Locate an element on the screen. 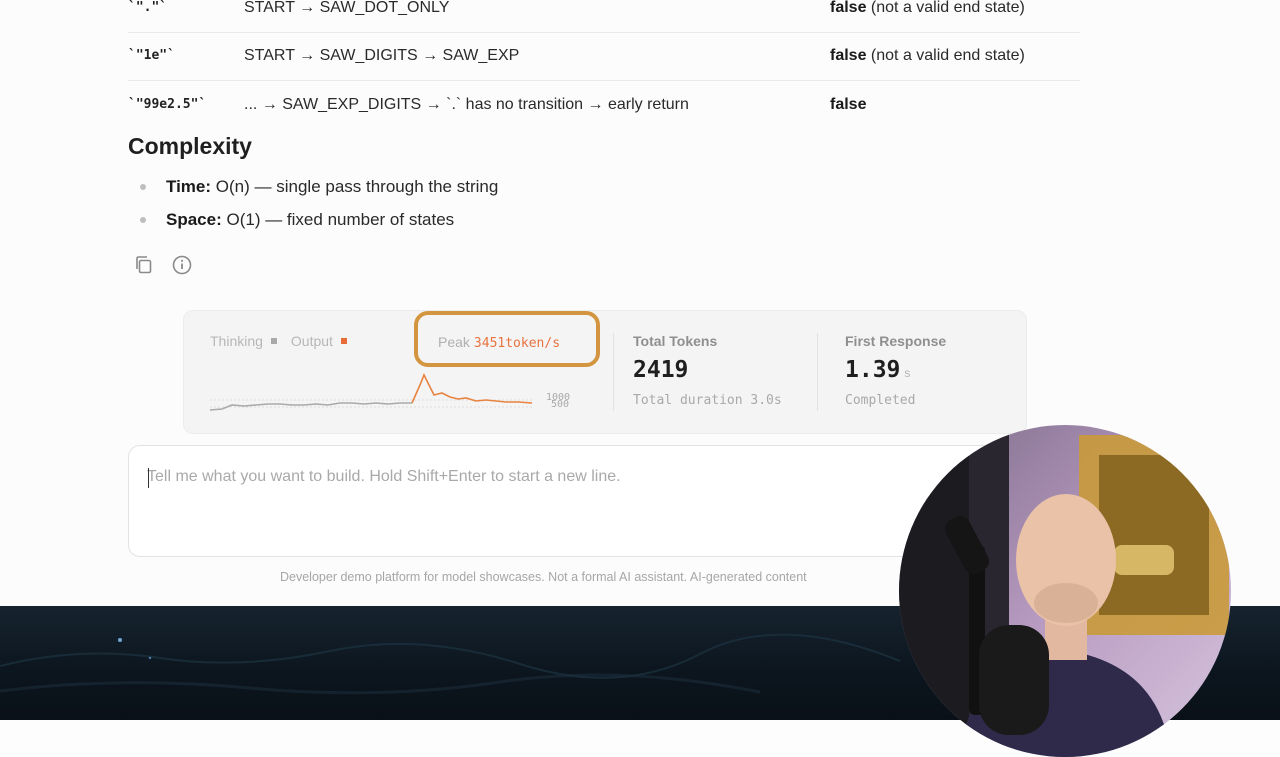 The height and width of the screenshot is (757, 1280). peak-label: Peak is located at coordinates (454, 342).